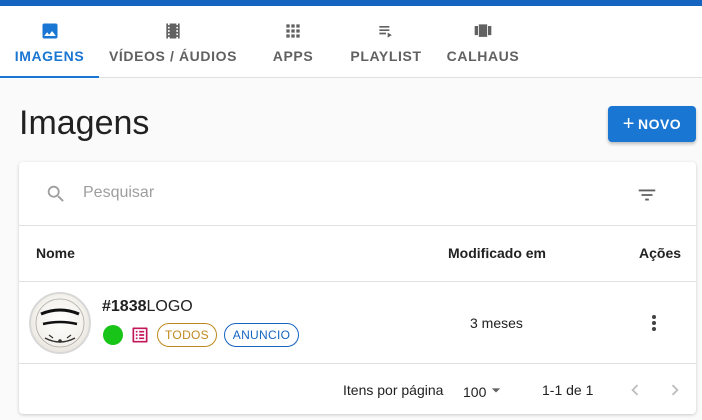 This screenshot has width=702, height=420. Describe the element at coordinates (140, 337) in the screenshot. I see `list-alt-icon` at that location.